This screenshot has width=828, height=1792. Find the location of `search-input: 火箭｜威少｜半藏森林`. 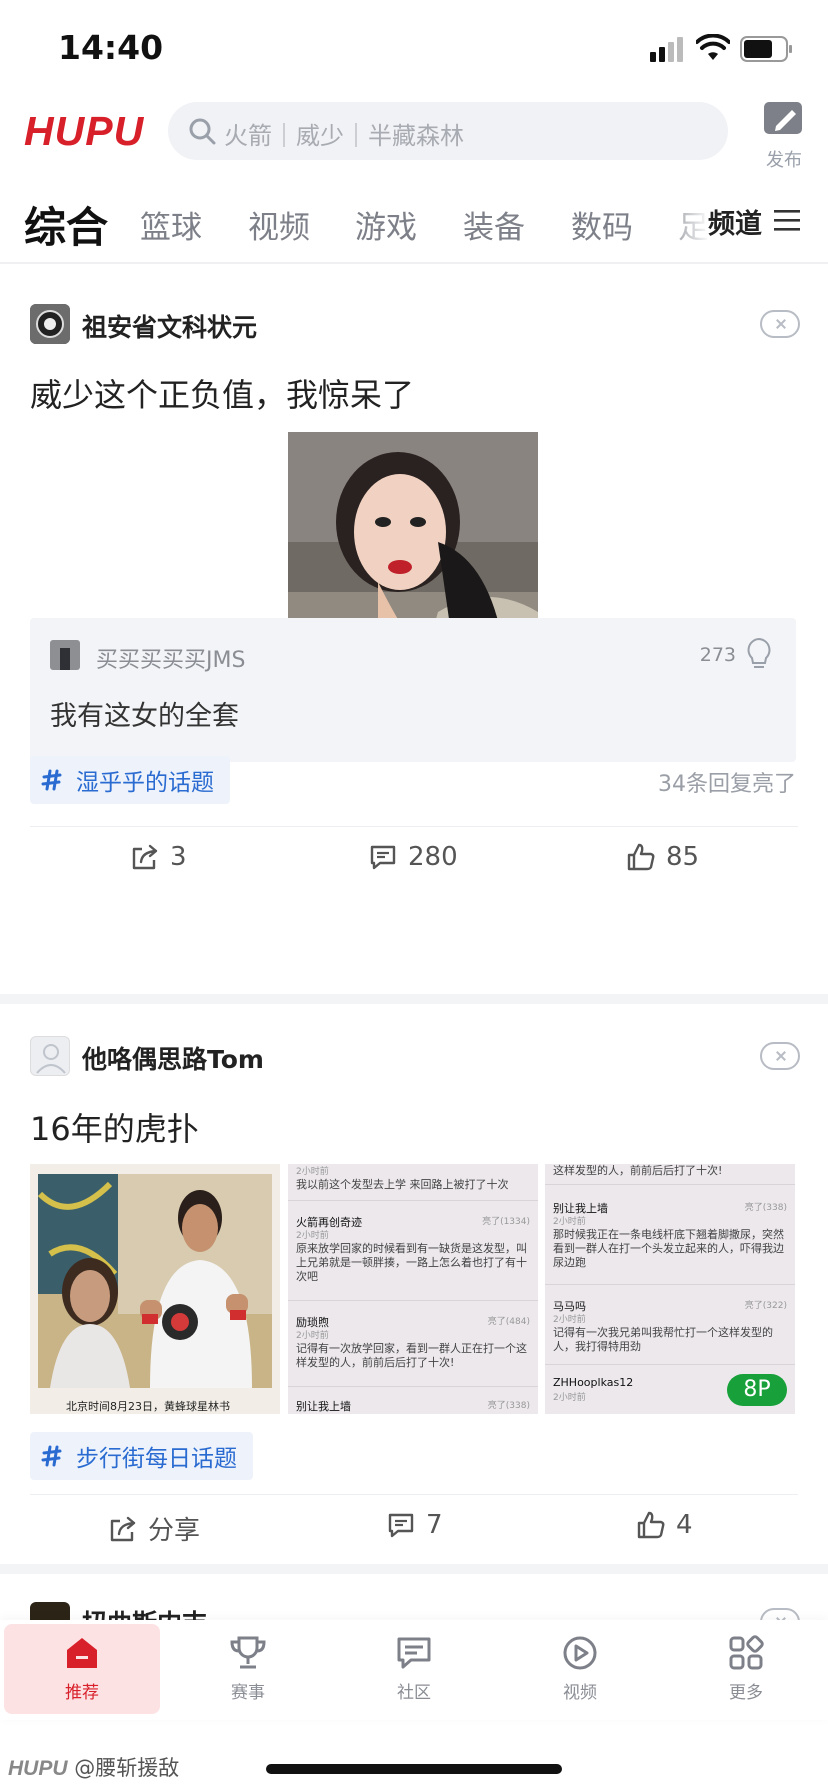

search-input: 火箭｜威少｜半藏森林 is located at coordinates (448, 131).